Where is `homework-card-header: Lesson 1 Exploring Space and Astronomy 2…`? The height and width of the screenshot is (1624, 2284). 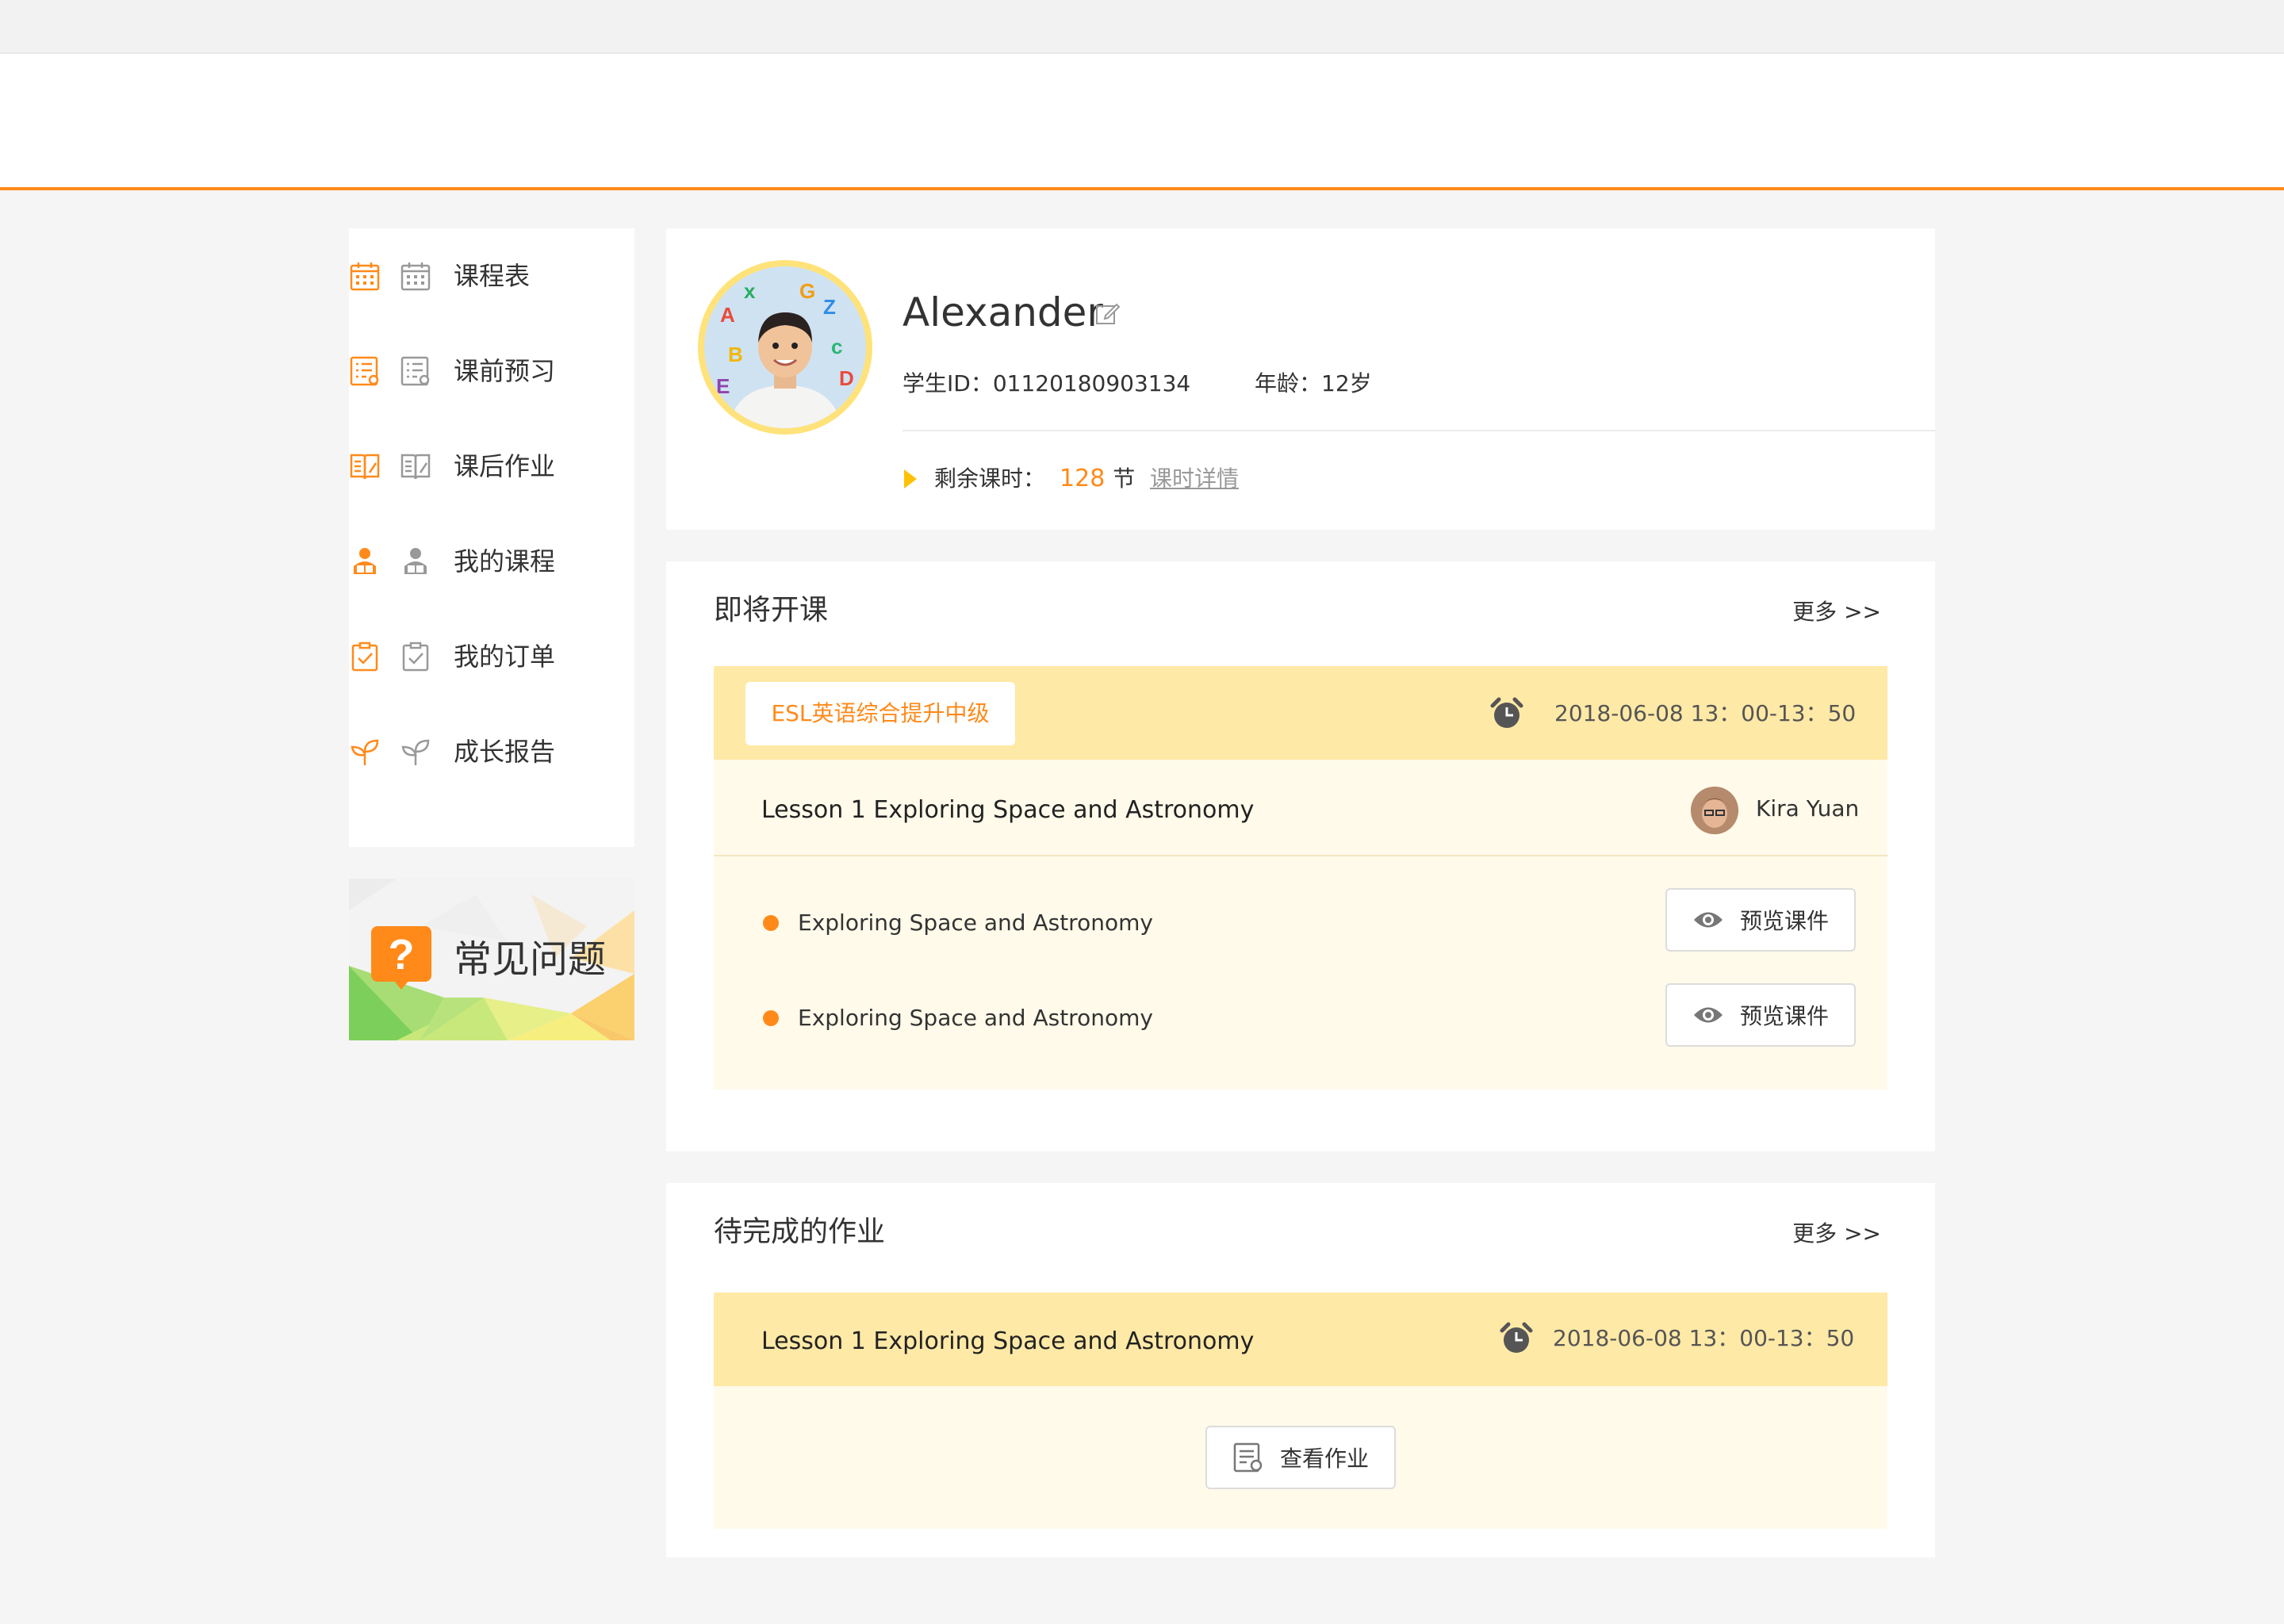 homework-card-header: Lesson 1 Exploring Space and Astronomy 2… is located at coordinates (1300, 1339).